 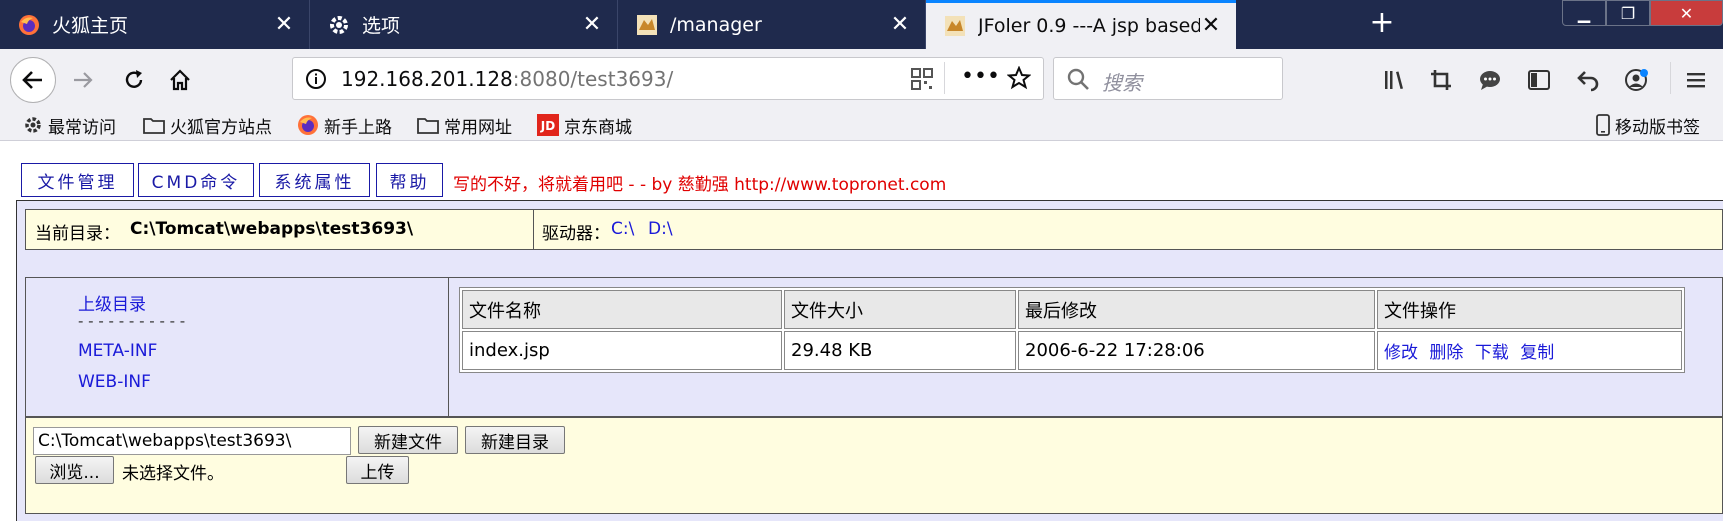 What do you see at coordinates (207, 125) in the screenshot?
I see `bookmark-firefox-site: 火狐官方站点` at bounding box center [207, 125].